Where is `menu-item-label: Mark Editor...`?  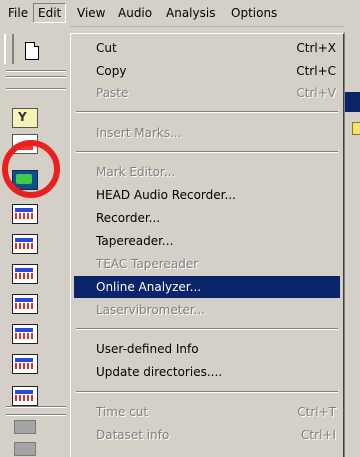
menu-item-label: Mark Editor... is located at coordinates (136, 172).